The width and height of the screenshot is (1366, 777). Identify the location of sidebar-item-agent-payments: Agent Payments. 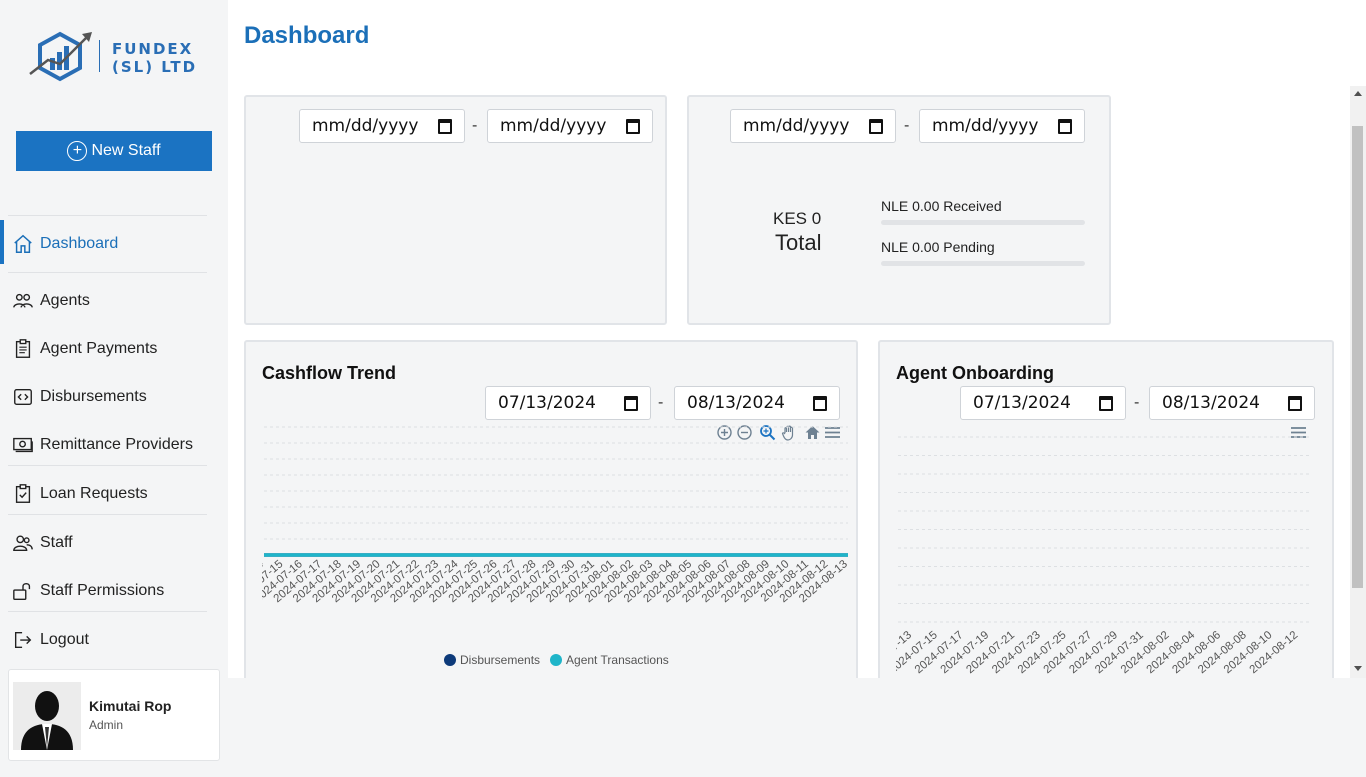
(105, 349).